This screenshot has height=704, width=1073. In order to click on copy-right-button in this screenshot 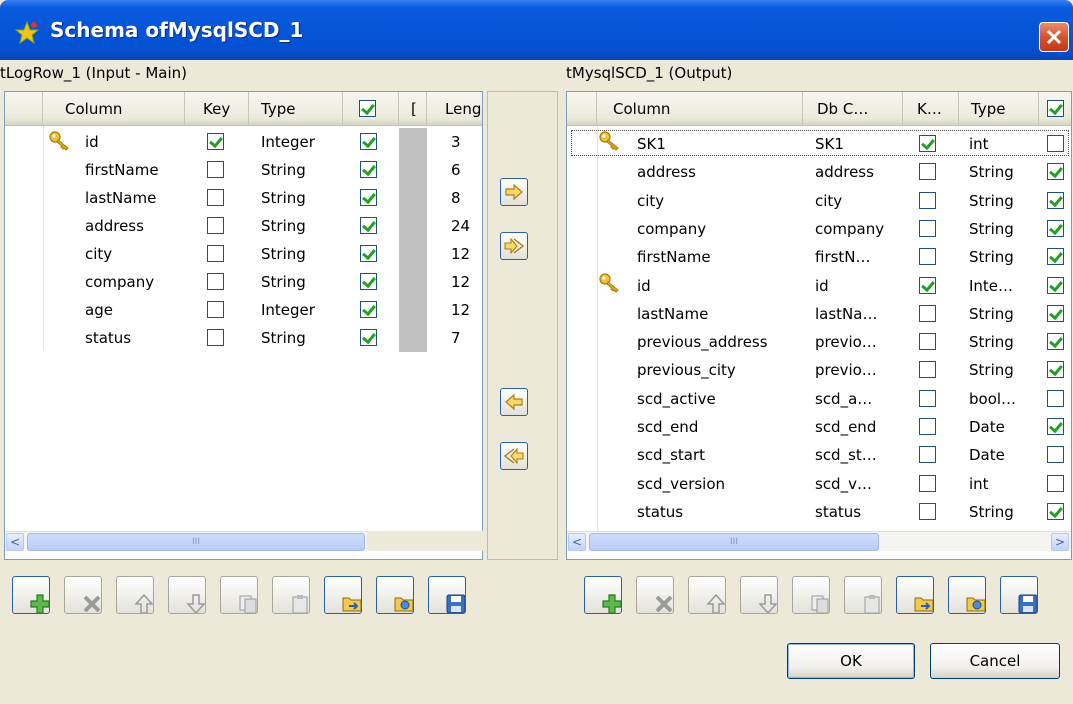, I will do `click(514, 192)`.